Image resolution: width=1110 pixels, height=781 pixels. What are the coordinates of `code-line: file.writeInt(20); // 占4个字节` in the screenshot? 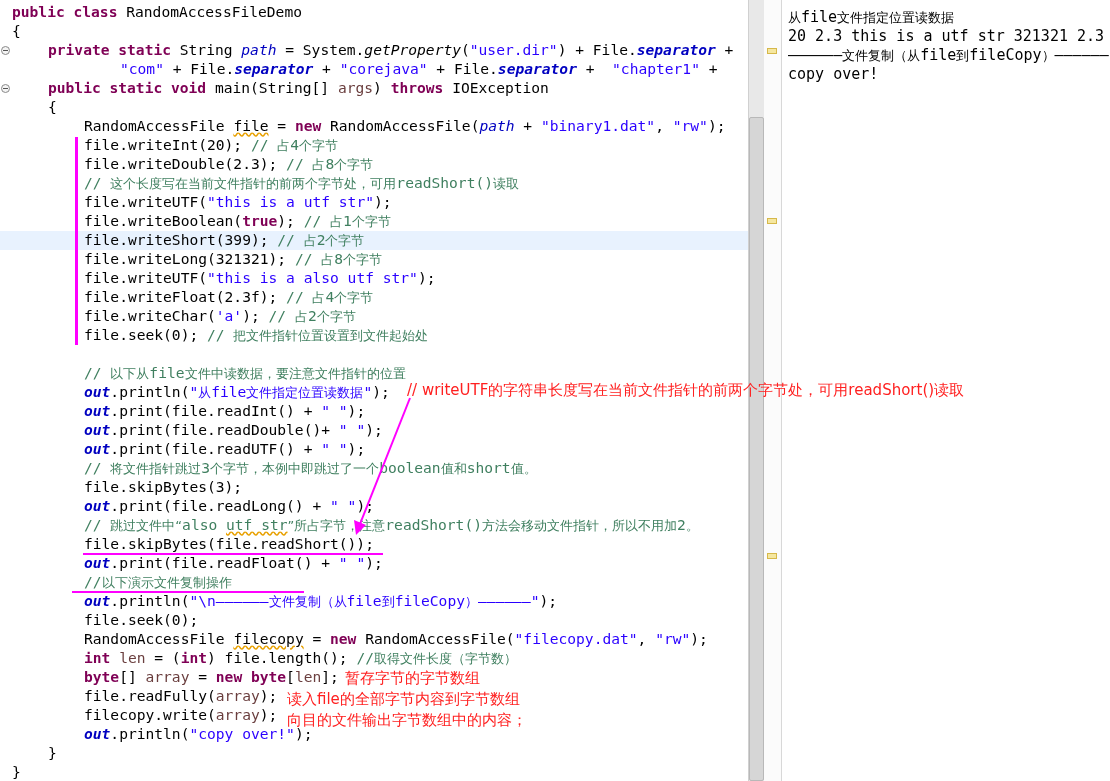 It's located at (211, 145).